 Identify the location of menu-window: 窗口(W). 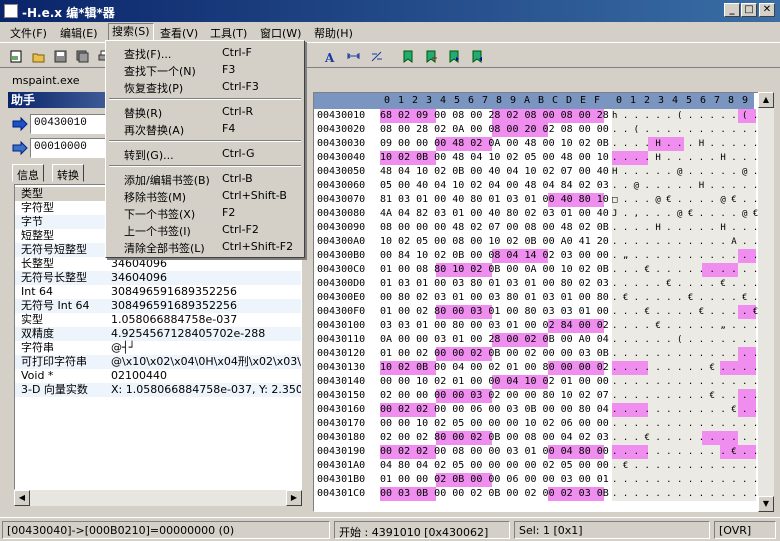
(280, 33).